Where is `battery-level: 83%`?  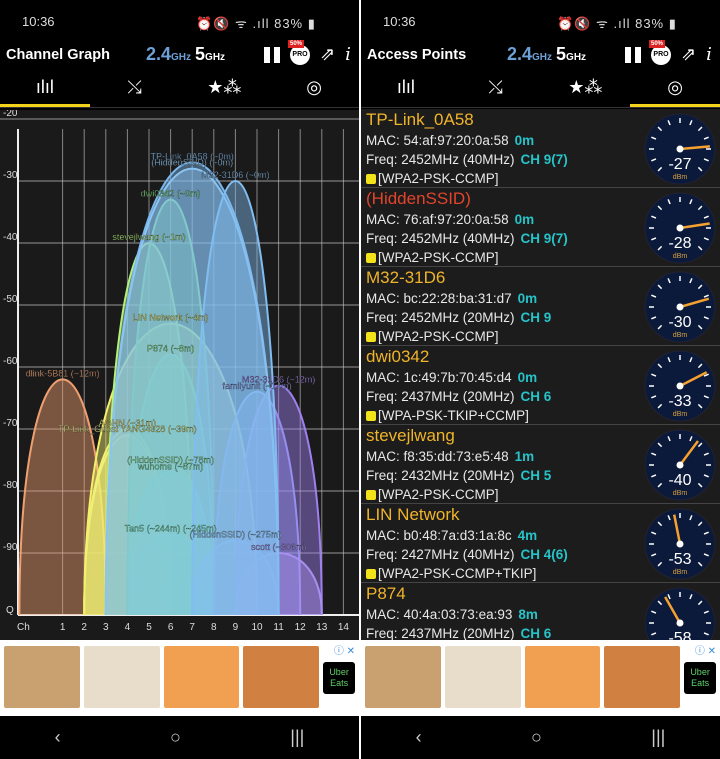 battery-level: 83% is located at coordinates (289, 23).